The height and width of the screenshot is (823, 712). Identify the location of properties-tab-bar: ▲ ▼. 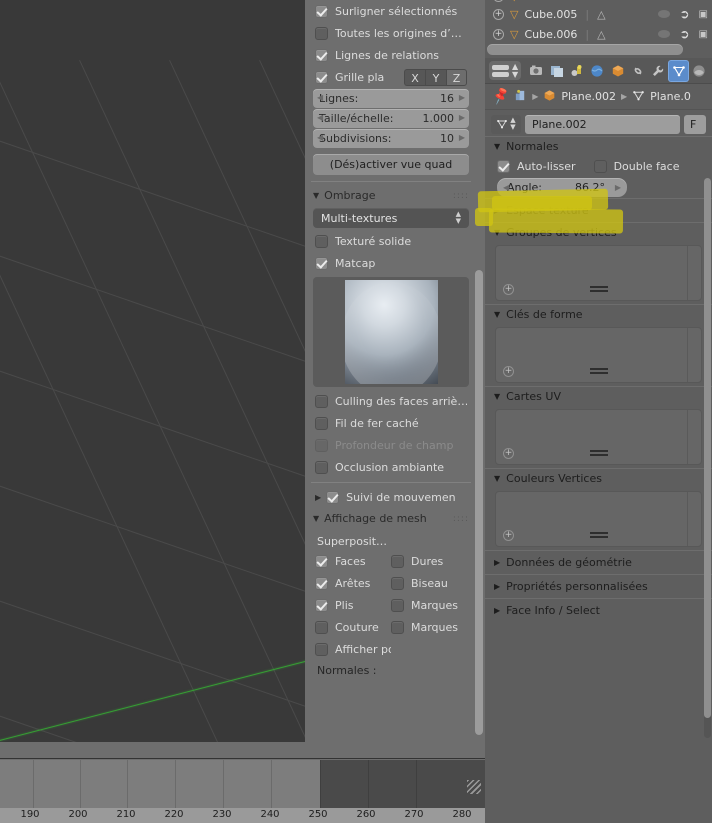
(598, 71).